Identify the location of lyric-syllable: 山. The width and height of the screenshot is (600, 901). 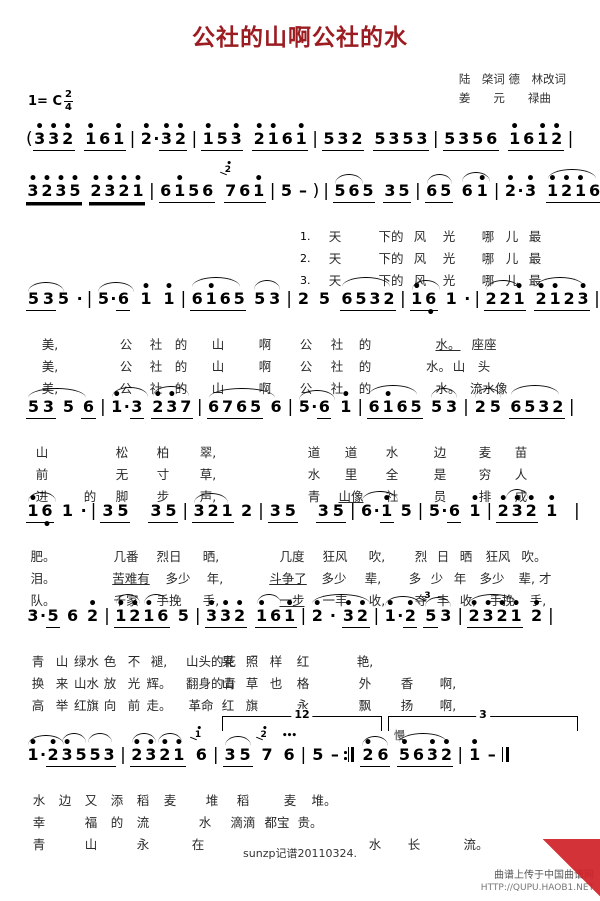
(459, 366).